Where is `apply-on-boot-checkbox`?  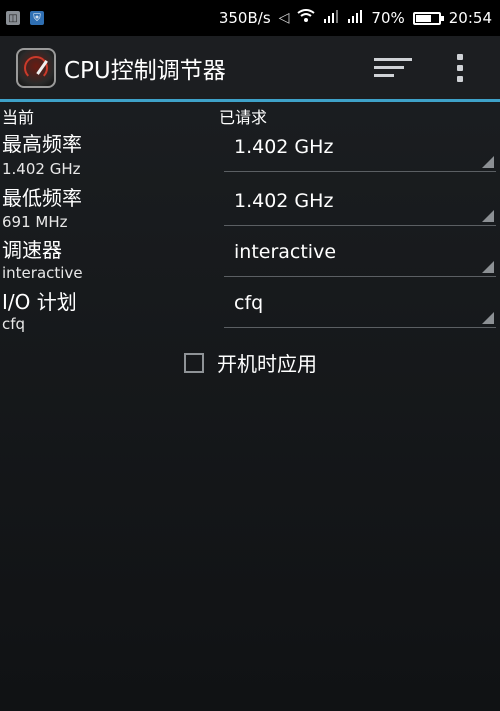 apply-on-boot-checkbox is located at coordinates (194, 362).